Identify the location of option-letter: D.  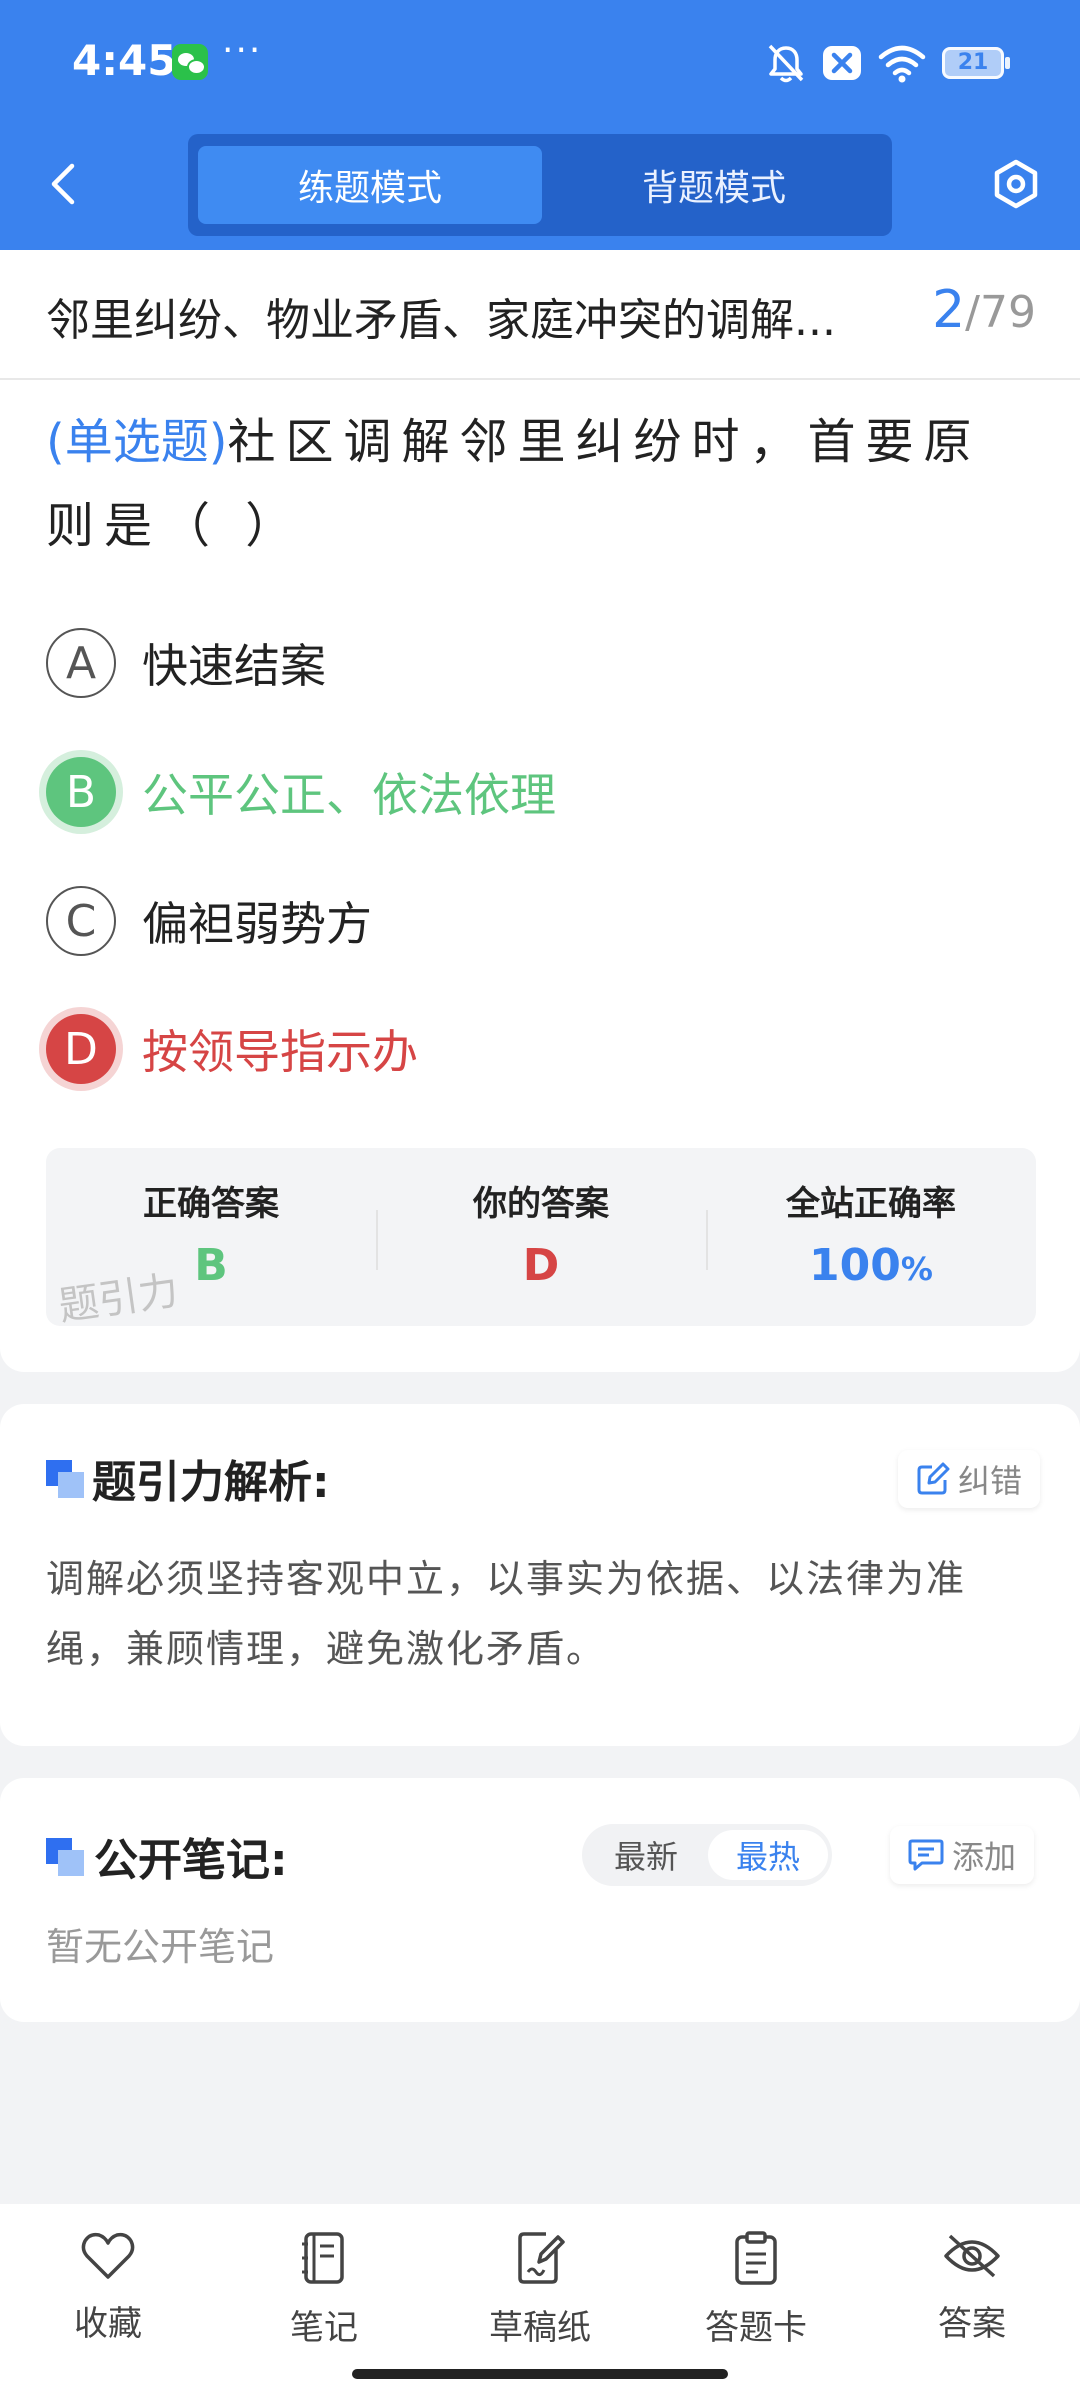
(81, 1049).